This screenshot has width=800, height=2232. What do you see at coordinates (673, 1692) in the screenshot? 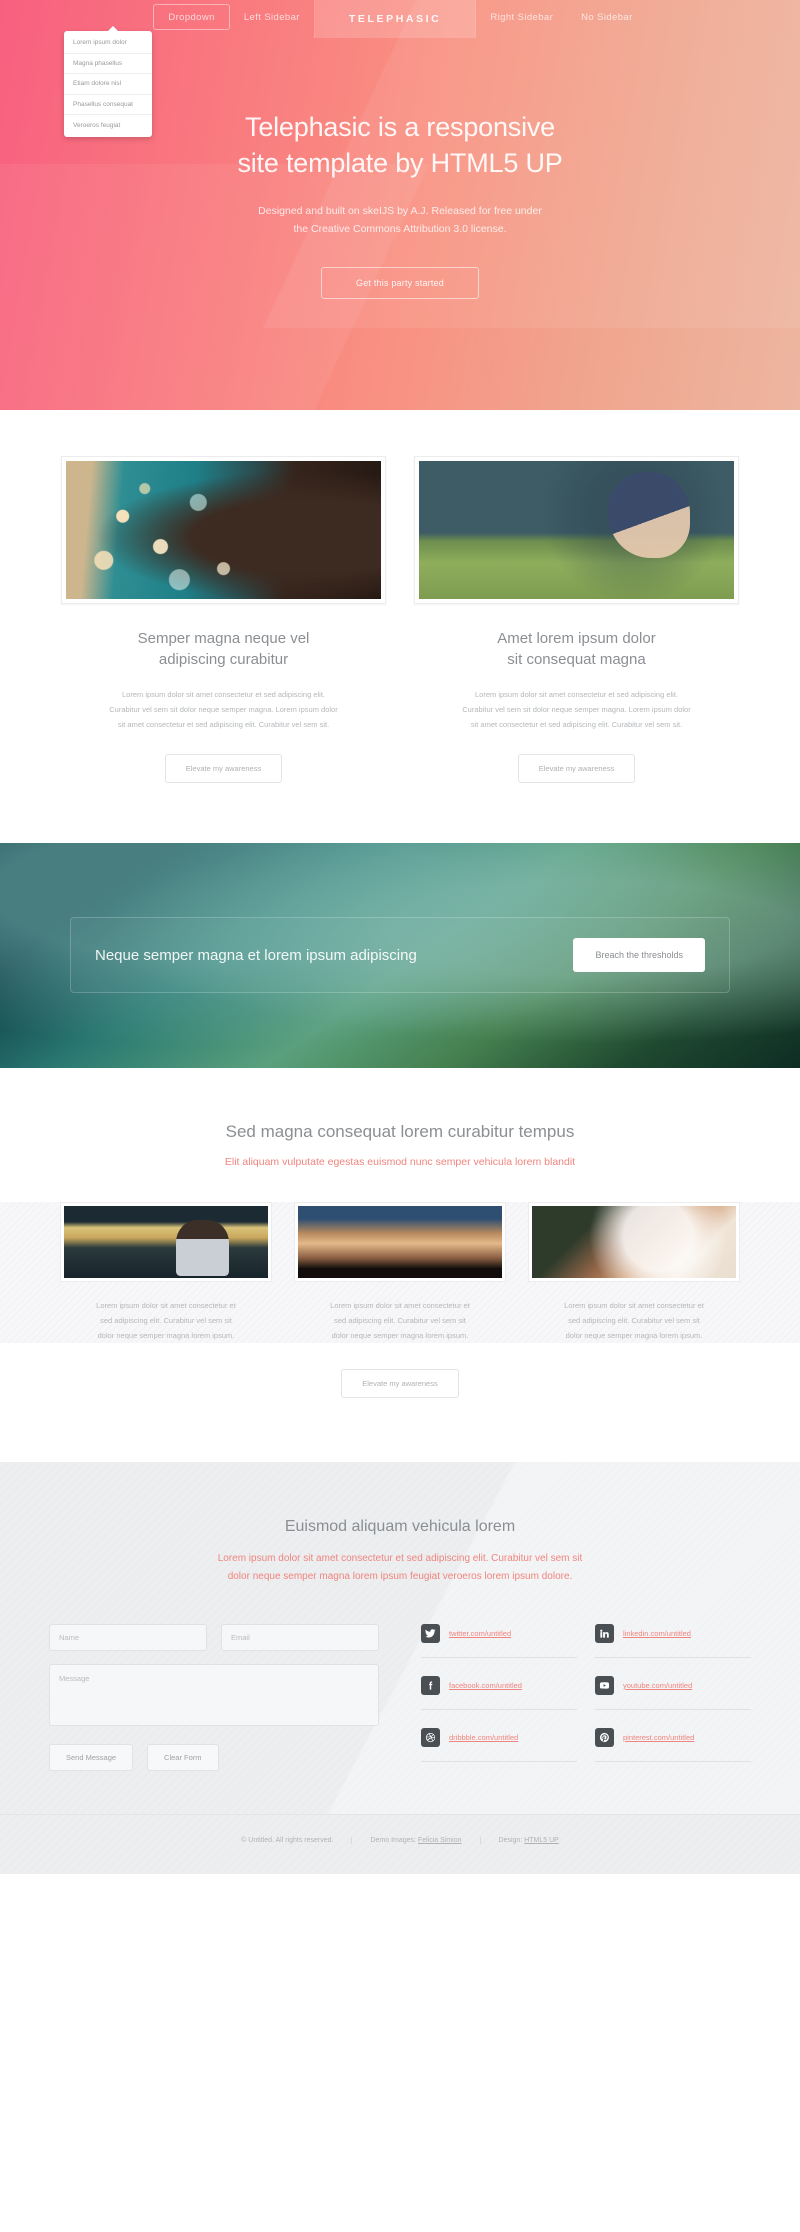
I see `social-item-youtube: youtube.com/untitled` at bounding box center [673, 1692].